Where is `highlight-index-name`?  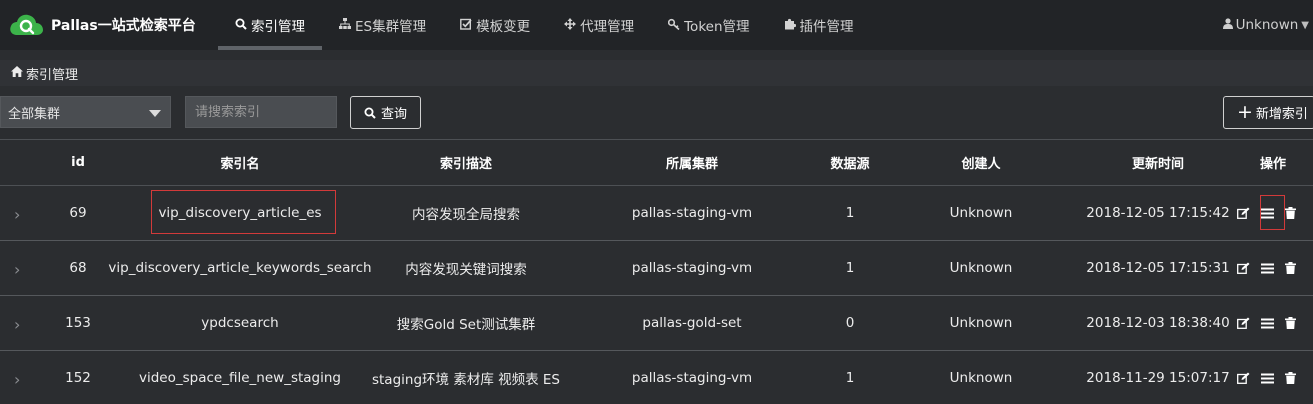
highlight-index-name is located at coordinates (243, 212).